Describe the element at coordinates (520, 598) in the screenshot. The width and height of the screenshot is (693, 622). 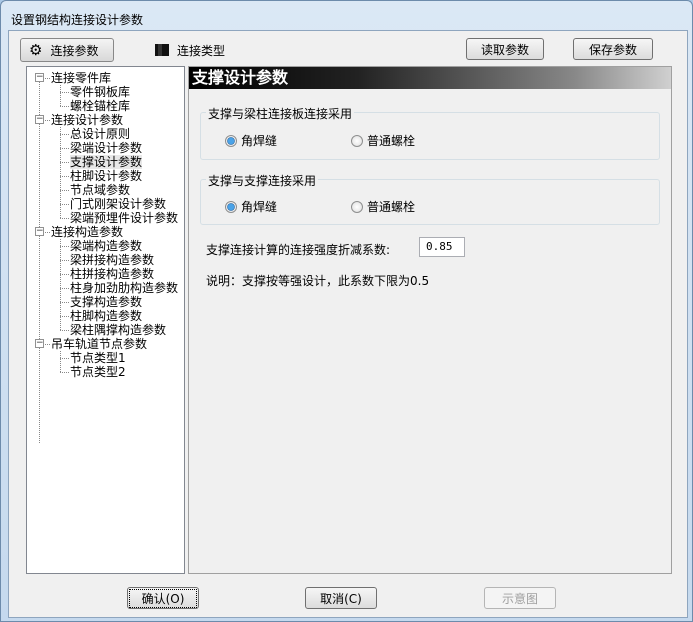
I see `diagram-button: 示意图` at that location.